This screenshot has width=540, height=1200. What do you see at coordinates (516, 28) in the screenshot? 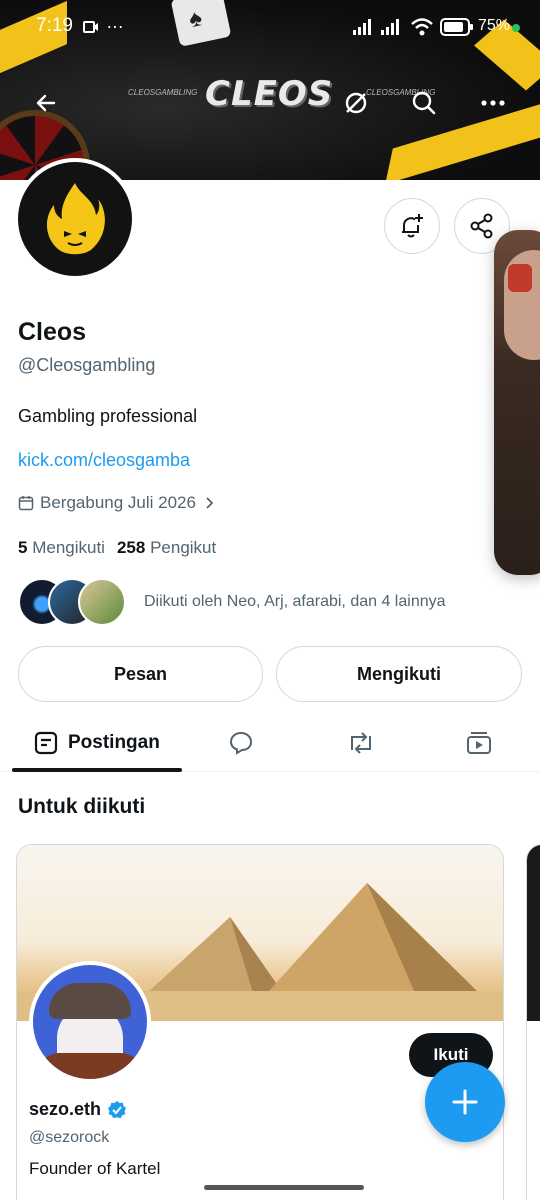
I see `status-dot` at bounding box center [516, 28].